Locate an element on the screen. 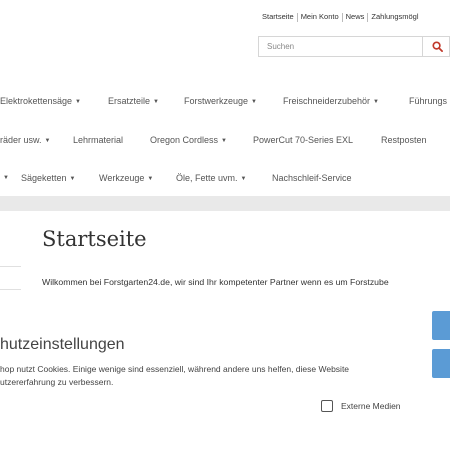  nav-item-label: Ersatzteile is located at coordinates (129, 101).